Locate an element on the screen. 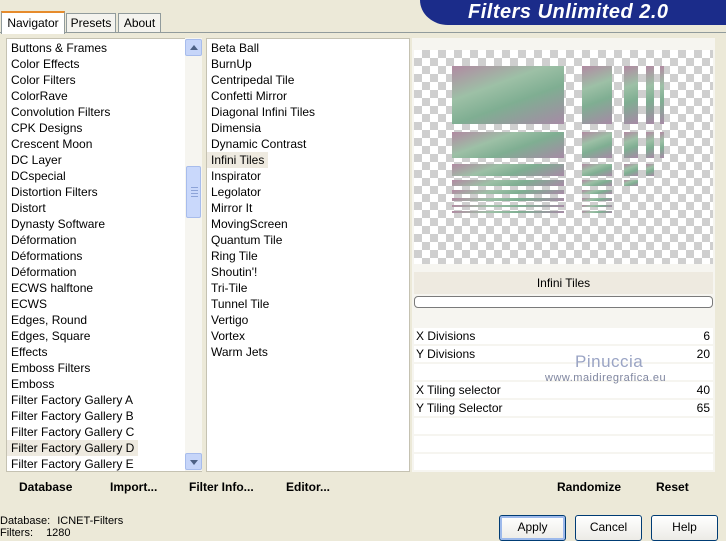  database-value: ICNET-Filters is located at coordinates (90, 521).